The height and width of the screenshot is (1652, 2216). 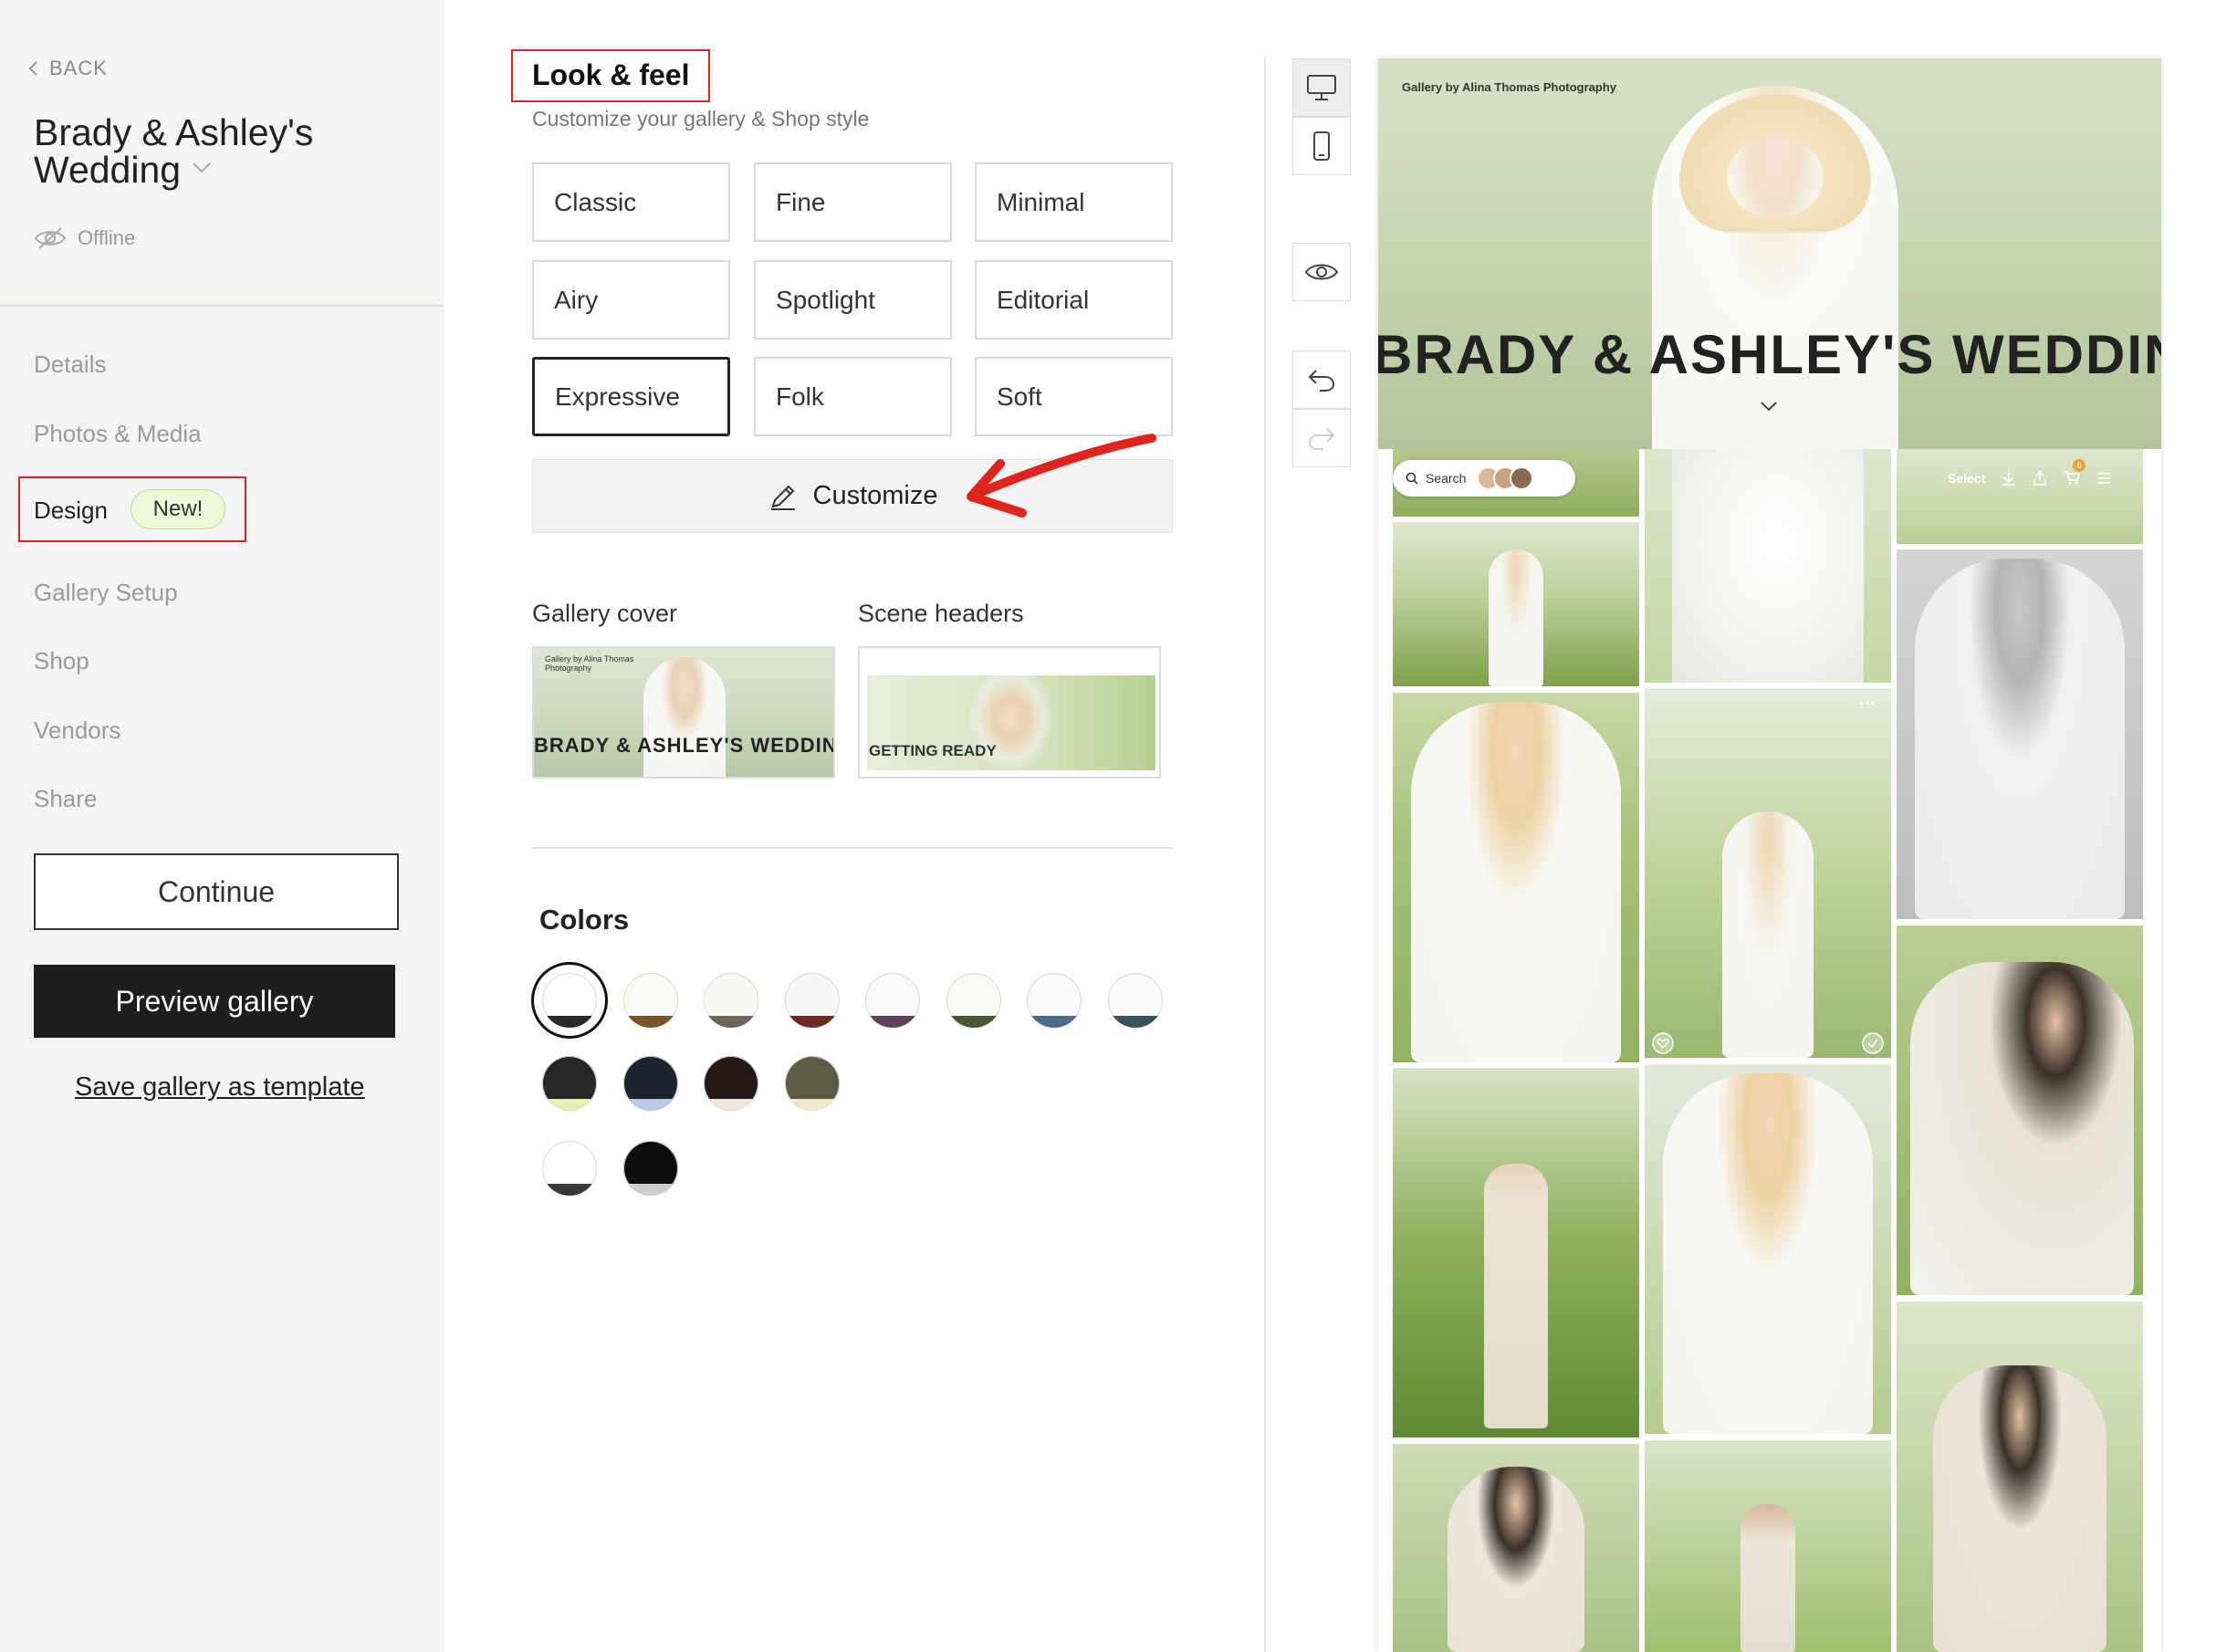 What do you see at coordinates (685, 717) in the screenshot?
I see `cover-thumb-photo` at bounding box center [685, 717].